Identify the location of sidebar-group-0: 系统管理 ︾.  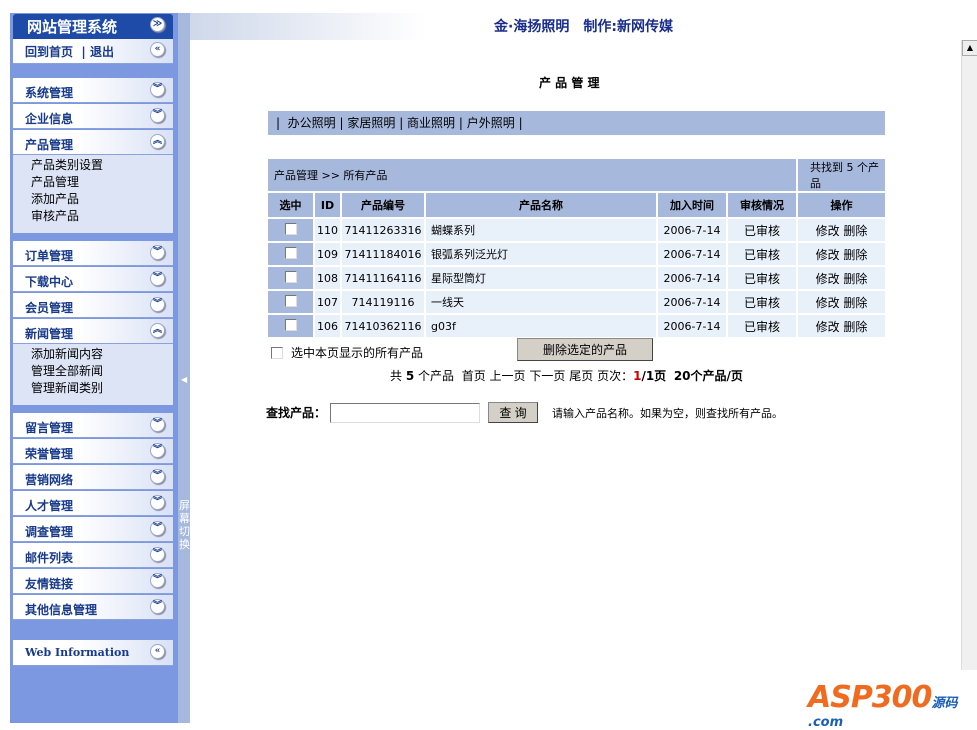
(93, 90).